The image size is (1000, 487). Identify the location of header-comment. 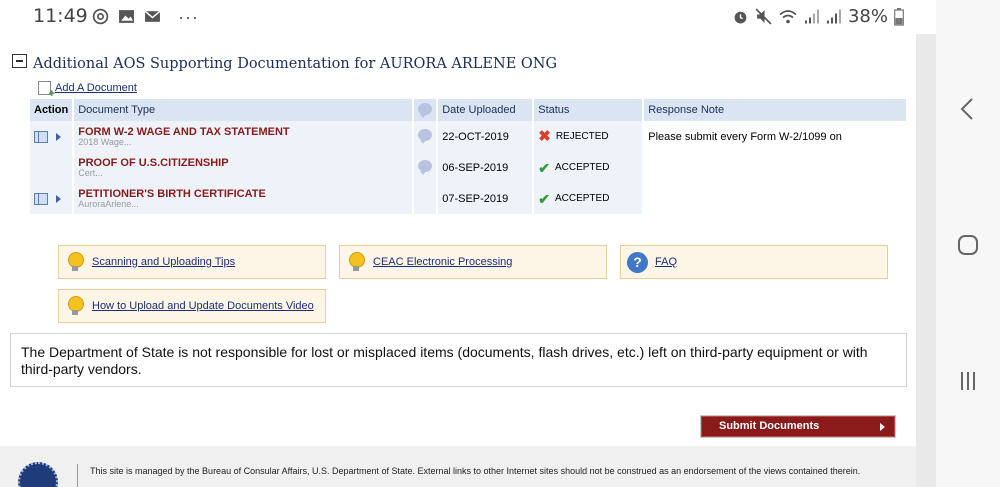
(425, 110).